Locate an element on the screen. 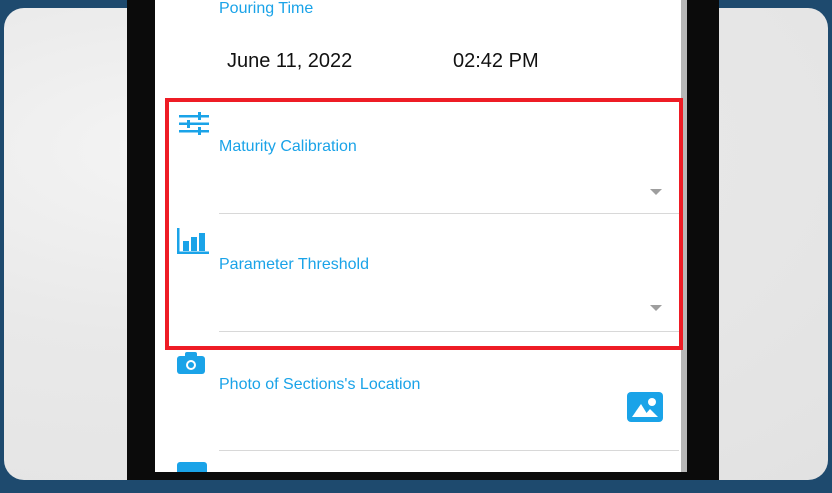 The image size is (832, 493). camera-icon is located at coordinates (191, 363).